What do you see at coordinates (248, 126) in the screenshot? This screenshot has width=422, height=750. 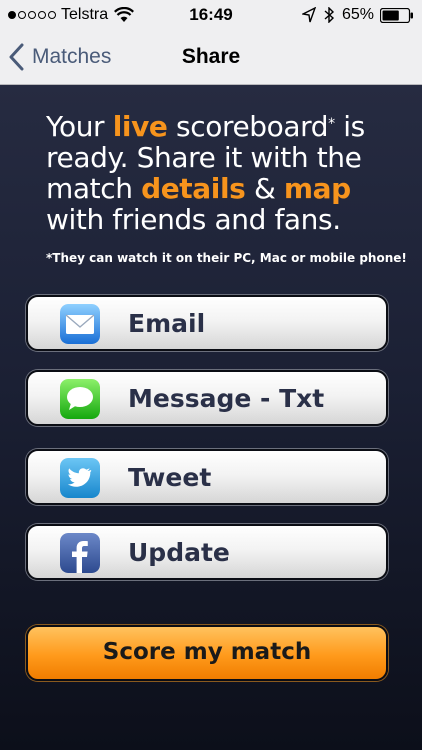 I see `headline-part2: scoreboard` at bounding box center [248, 126].